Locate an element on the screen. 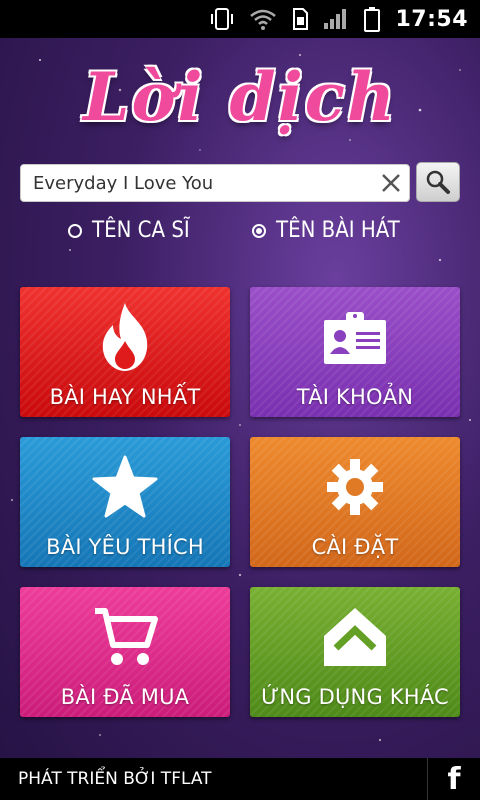 The image size is (480, 800). tile-label: BÀI ĐÃ MUA is located at coordinates (125, 697).